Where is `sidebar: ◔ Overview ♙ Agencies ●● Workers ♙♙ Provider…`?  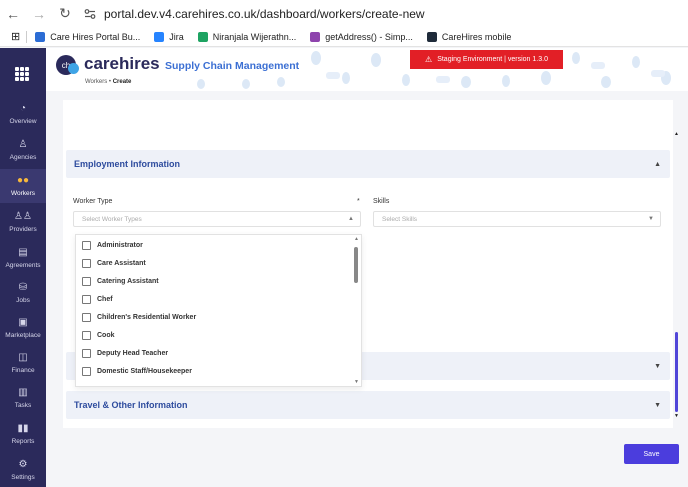
sidebar: ◔ Overview ♙ Agencies ●● Workers ♙♙ Provider… is located at coordinates (23, 267).